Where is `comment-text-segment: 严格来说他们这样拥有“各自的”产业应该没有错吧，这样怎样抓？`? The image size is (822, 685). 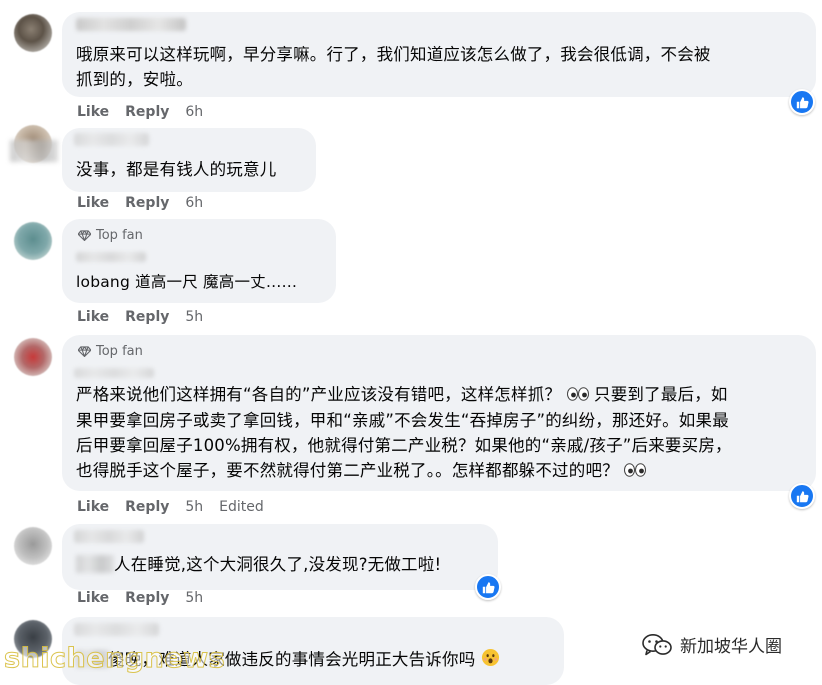 comment-text-segment: 严格来说他们这样拥有“各自的”产业应该没有错吧，这样怎样抓？ is located at coordinates (319, 394).